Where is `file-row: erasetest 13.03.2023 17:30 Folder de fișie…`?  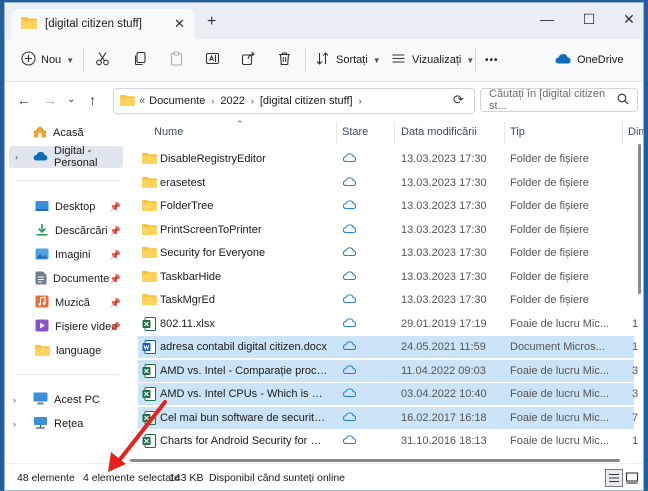
file-row: erasetest 13.03.2023 17:30 Folder de fișie… is located at coordinates (386, 183).